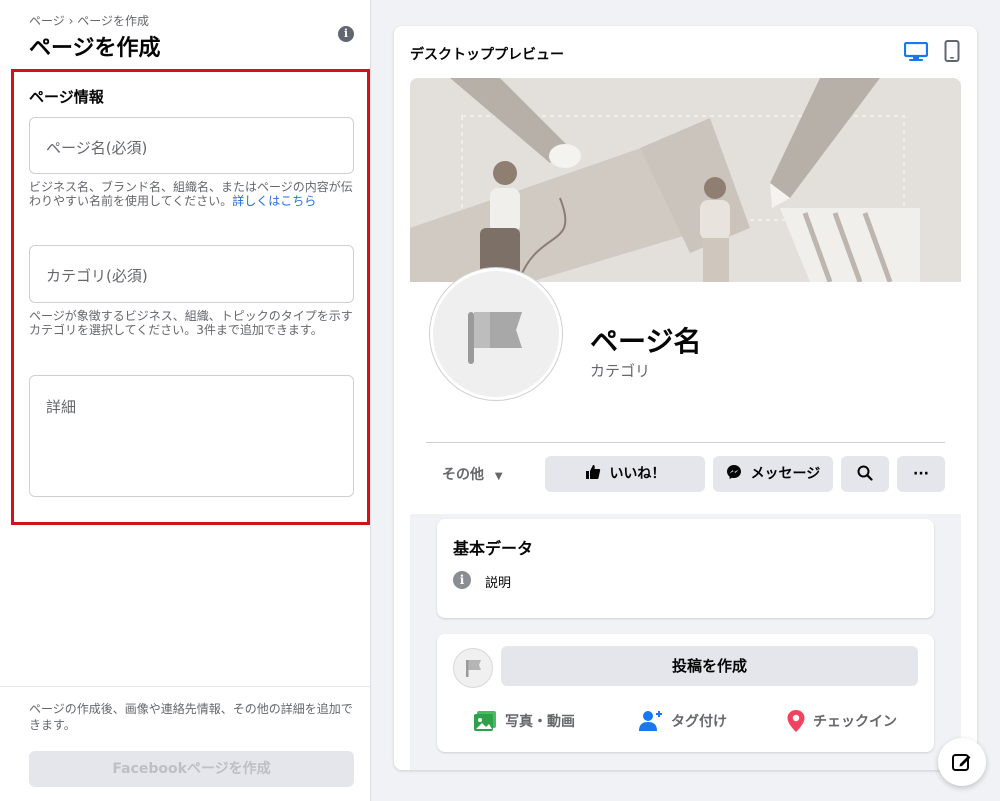 The height and width of the screenshot is (801, 1000). Describe the element at coordinates (685, 568) in the screenshot. I see `about-card: 基本データ i 説明` at that location.